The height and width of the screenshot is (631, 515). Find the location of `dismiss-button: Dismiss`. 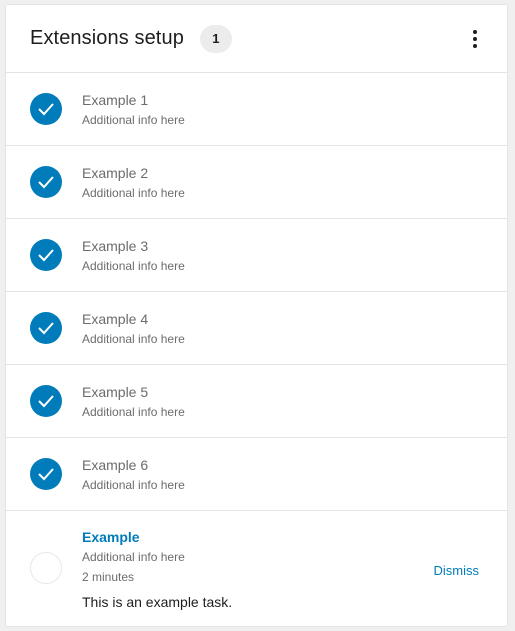

dismiss-button: Dismiss is located at coordinates (457, 570).